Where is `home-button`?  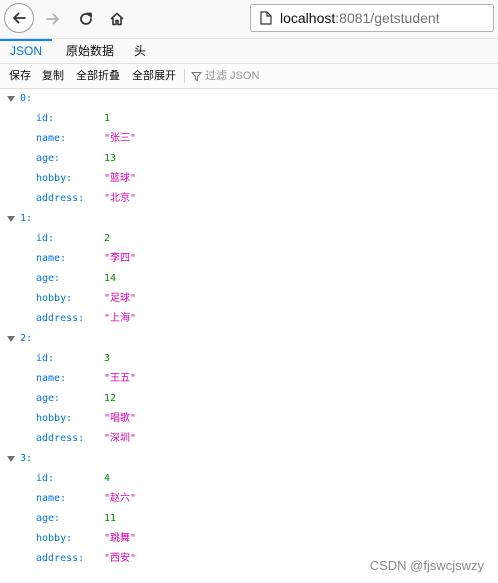 home-button is located at coordinates (117, 19).